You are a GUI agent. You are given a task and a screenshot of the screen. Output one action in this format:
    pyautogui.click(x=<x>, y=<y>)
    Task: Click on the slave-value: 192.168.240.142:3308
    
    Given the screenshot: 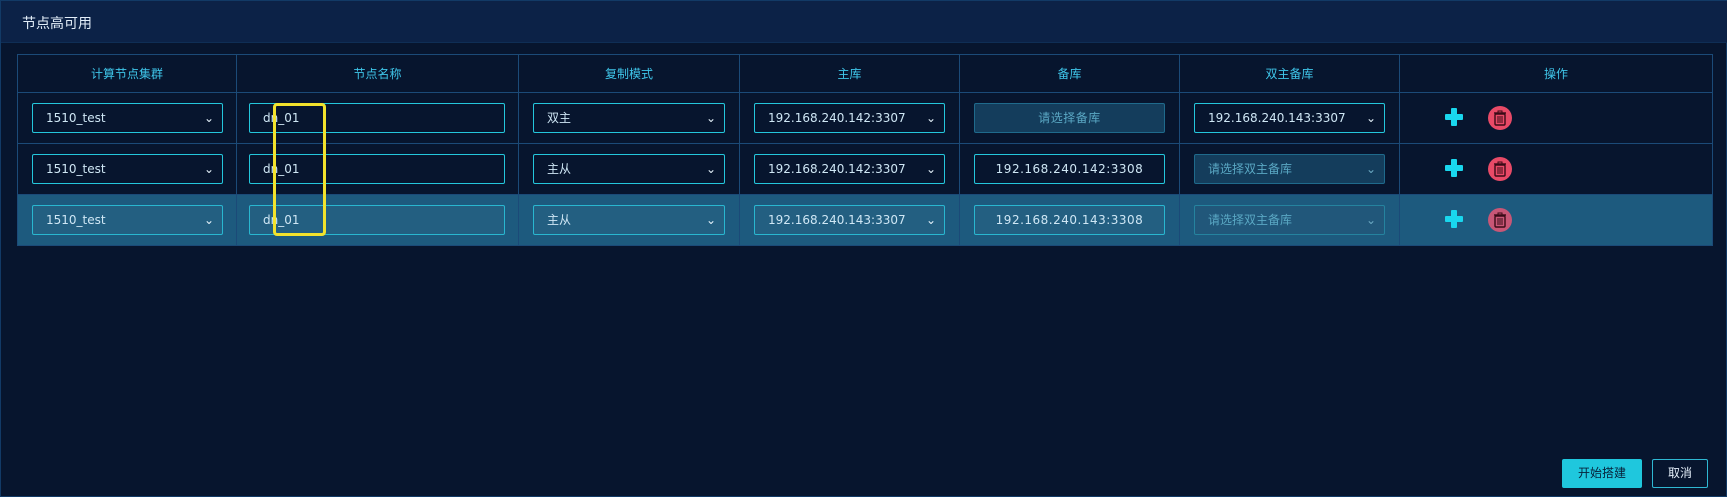 What is the action you would take?
    pyautogui.click(x=1069, y=169)
    